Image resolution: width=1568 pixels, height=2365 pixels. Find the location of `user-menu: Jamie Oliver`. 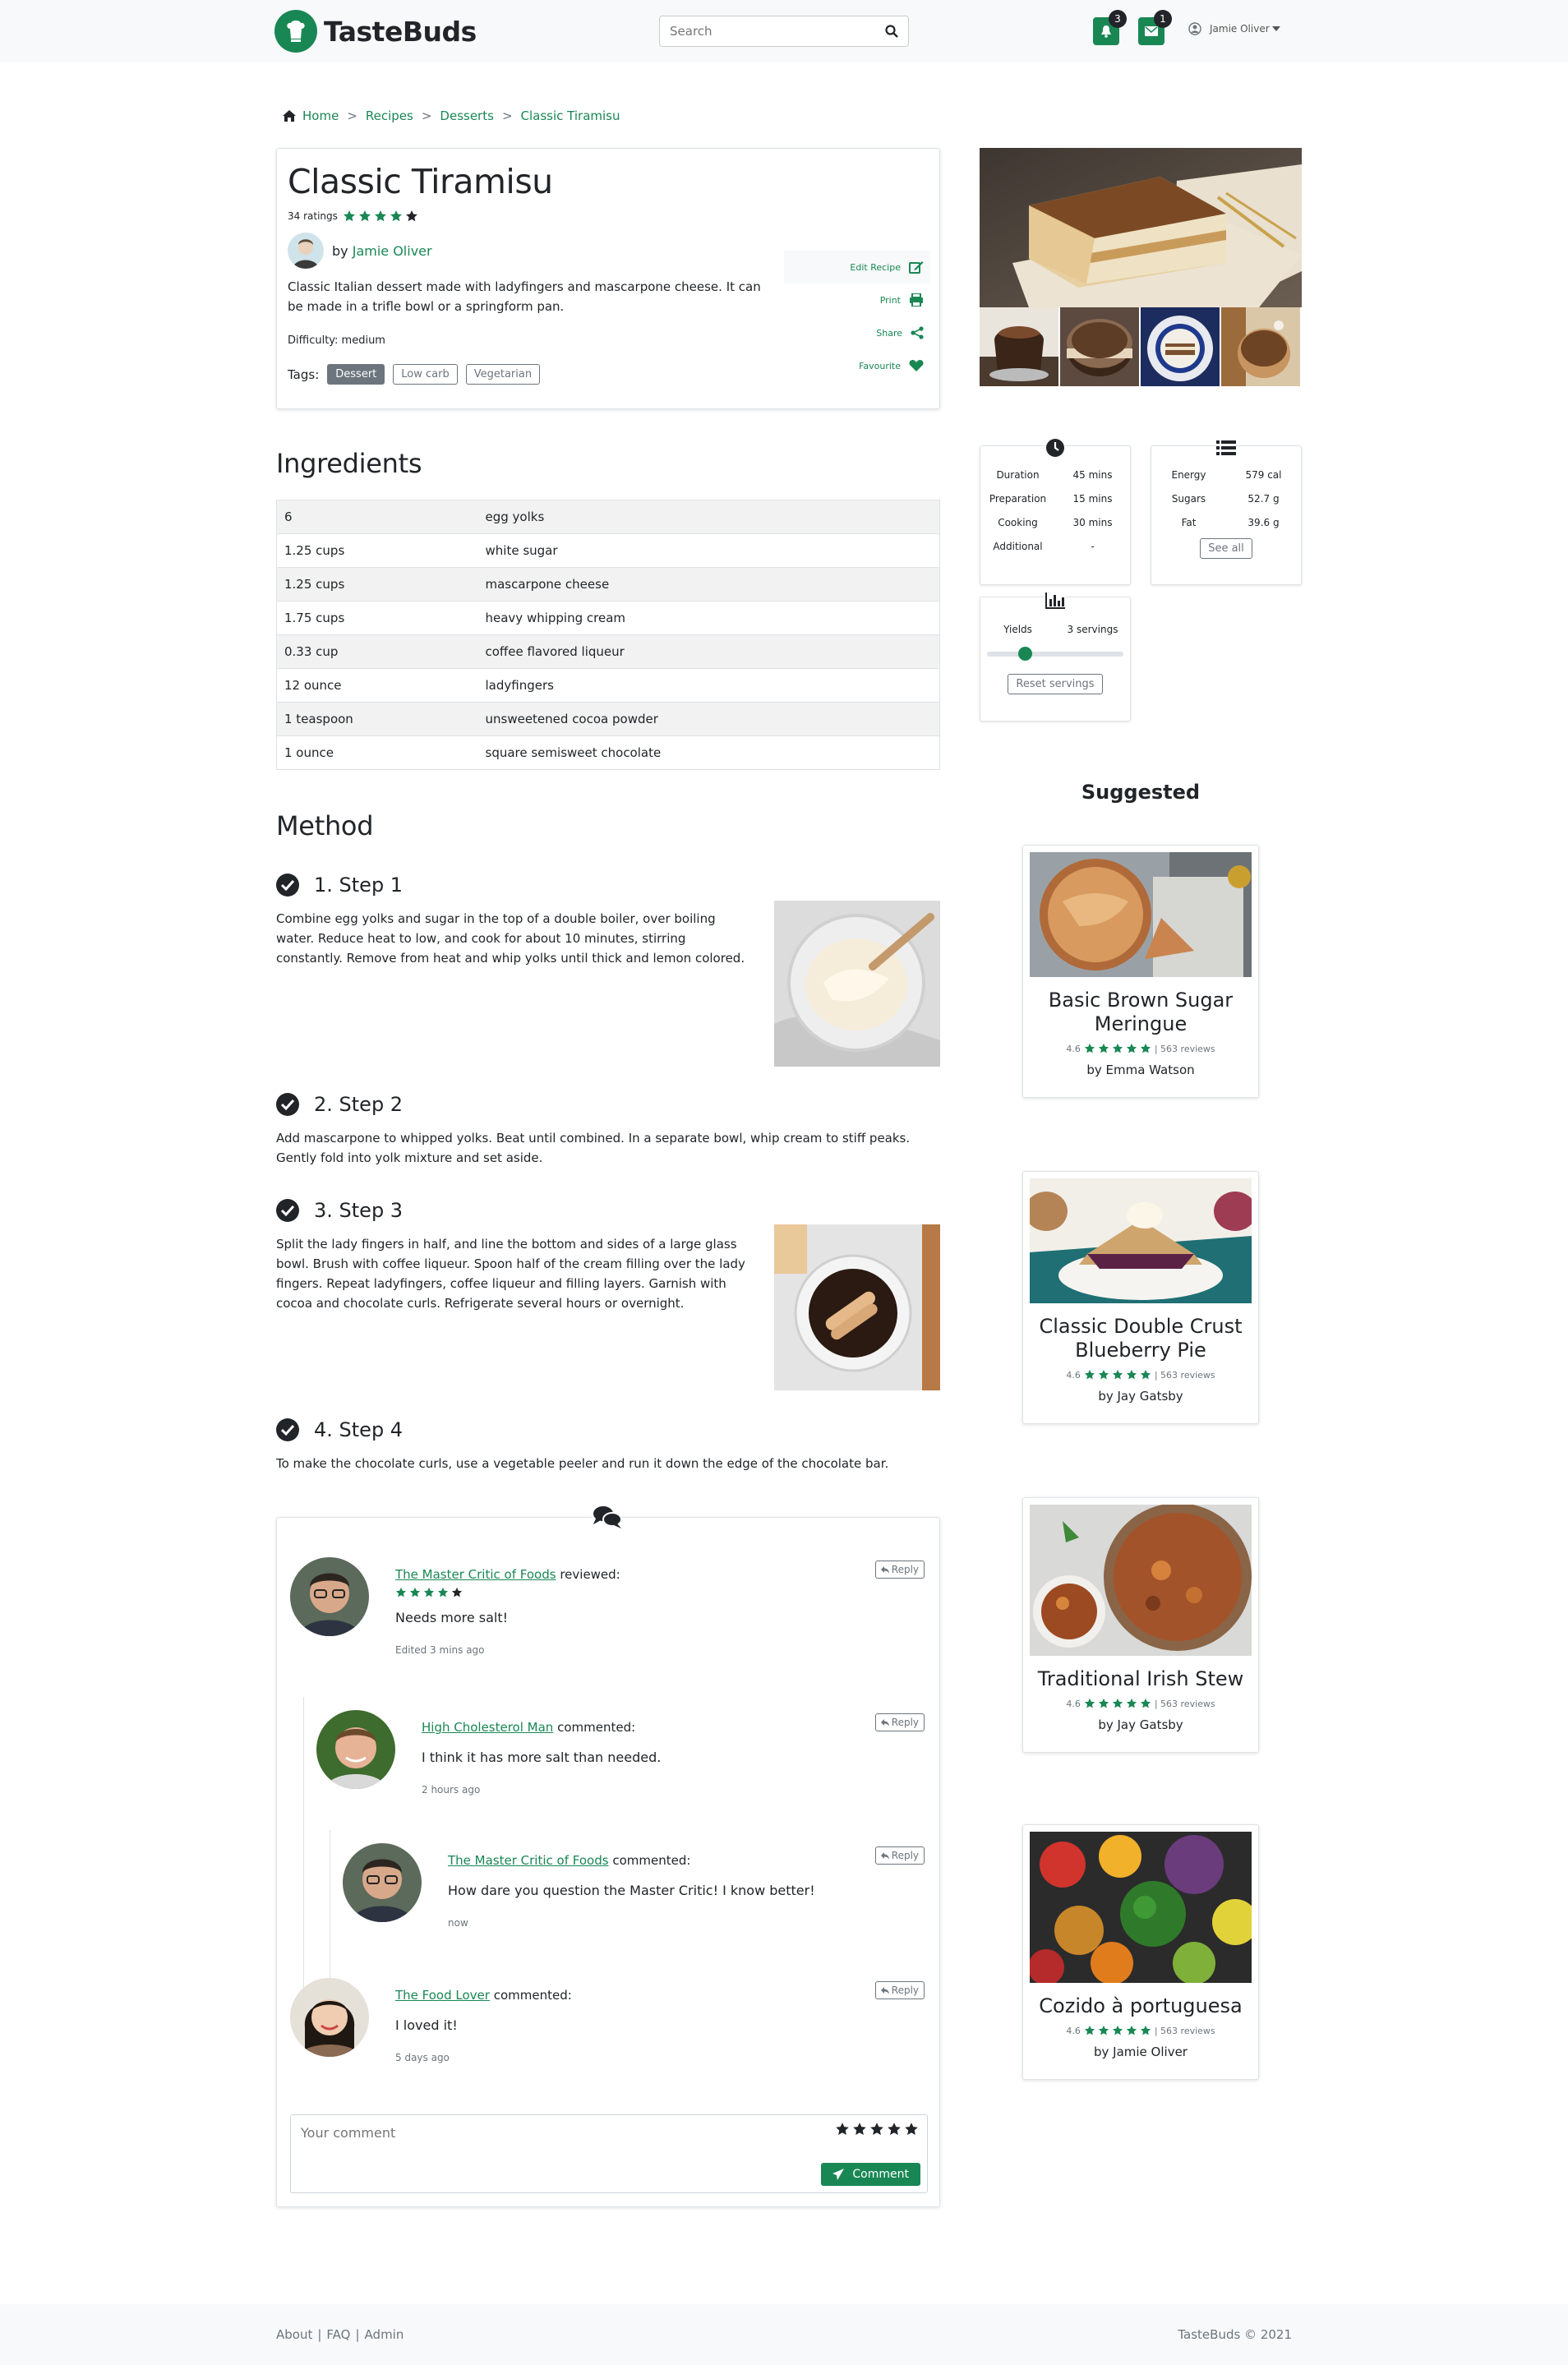

user-menu: Jamie Oliver is located at coordinates (1234, 28).